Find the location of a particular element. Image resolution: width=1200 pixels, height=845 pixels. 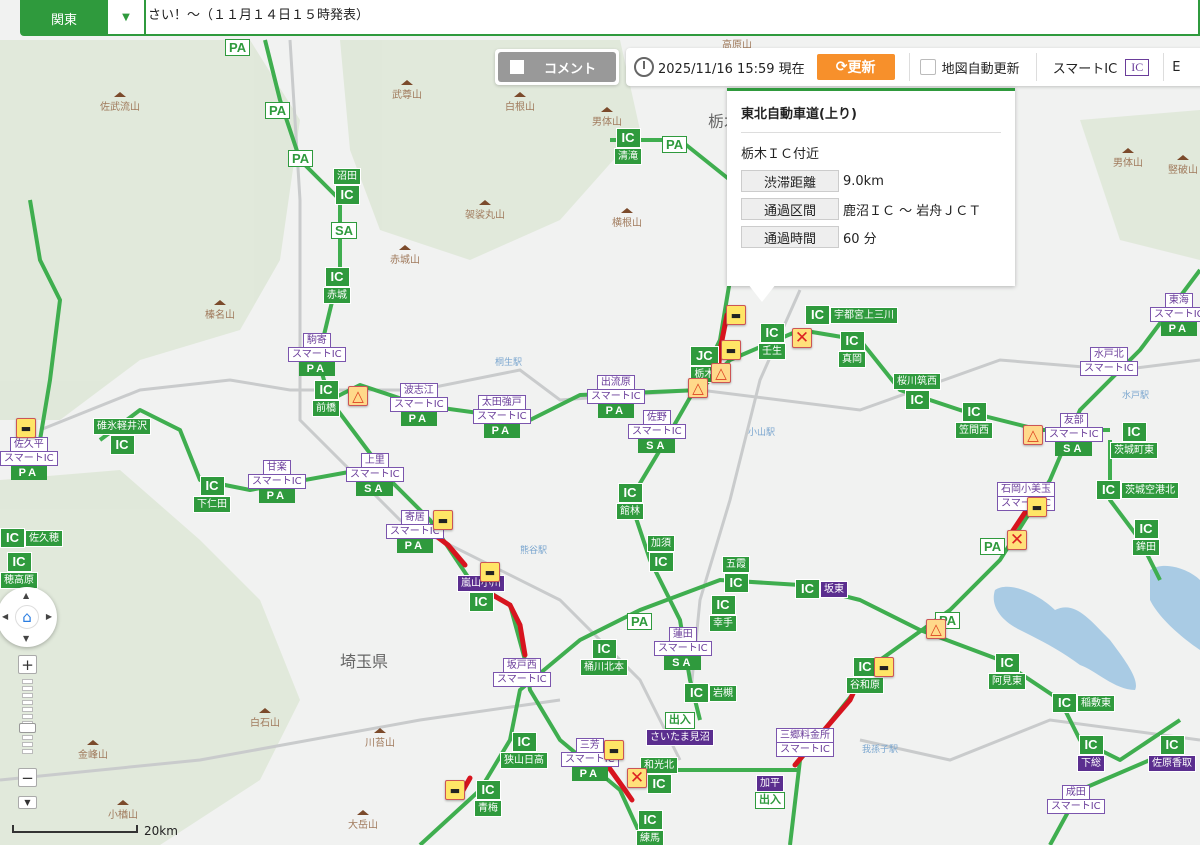

smart-ic-marker: 佐久平 スマートIC PA is located at coordinates (29, 458).